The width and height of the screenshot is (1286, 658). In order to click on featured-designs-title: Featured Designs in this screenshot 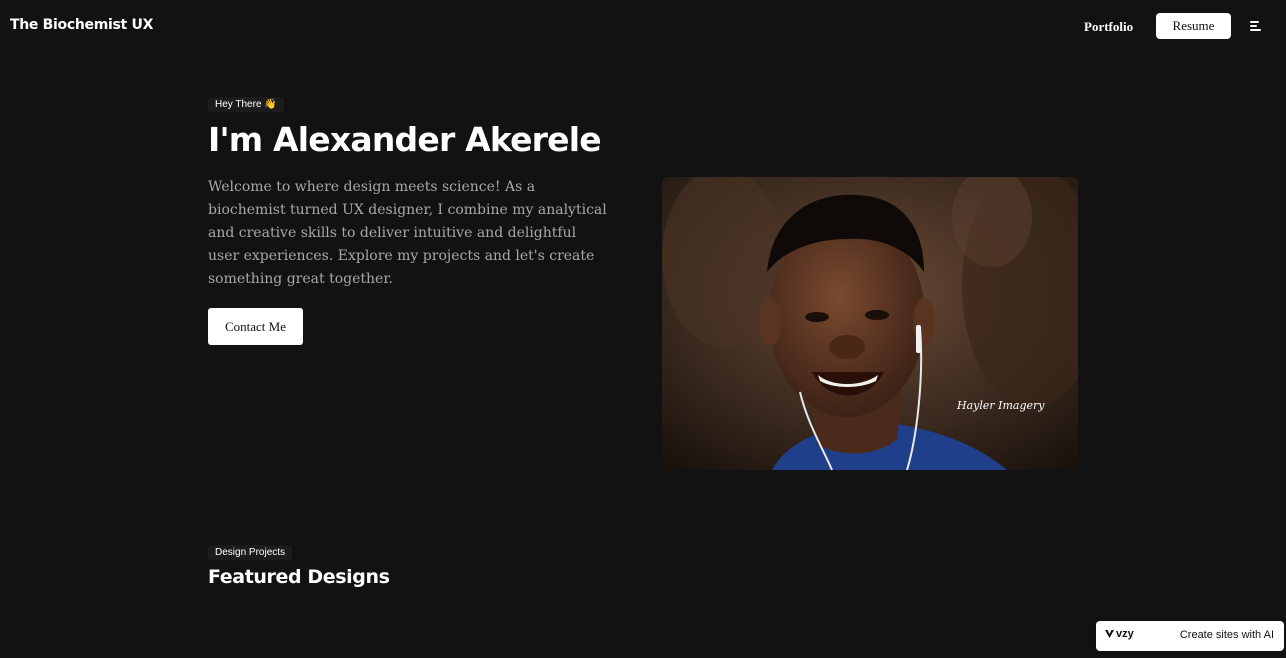, I will do `click(299, 577)`.